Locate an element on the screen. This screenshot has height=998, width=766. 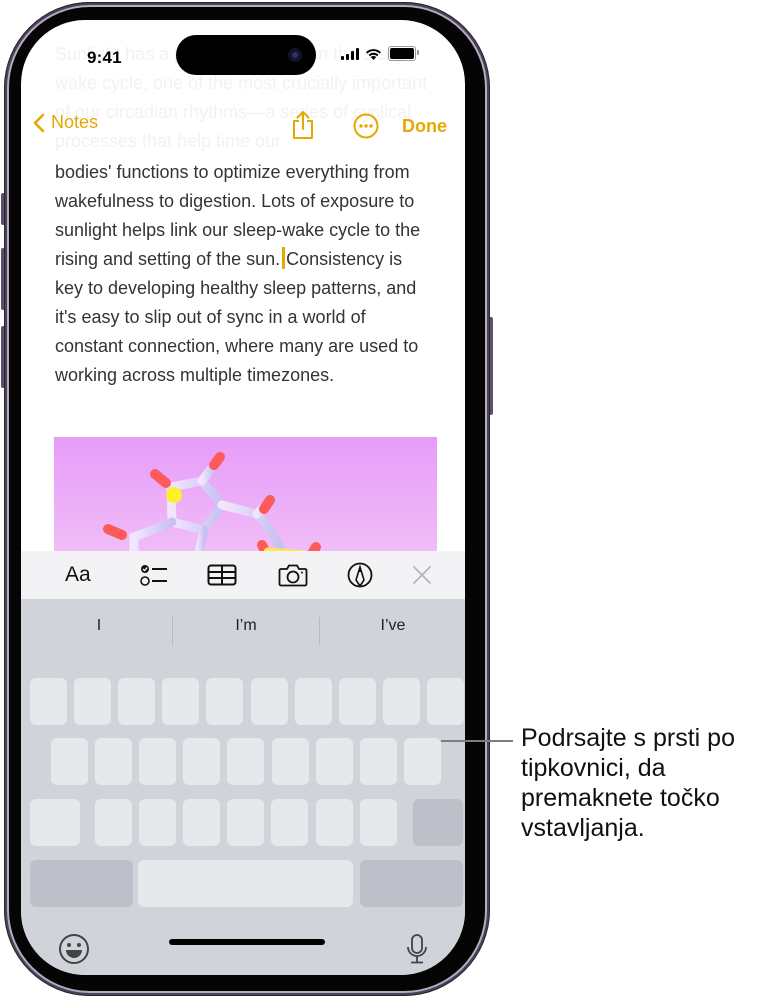
emoji-icon is located at coordinates (74, 949).